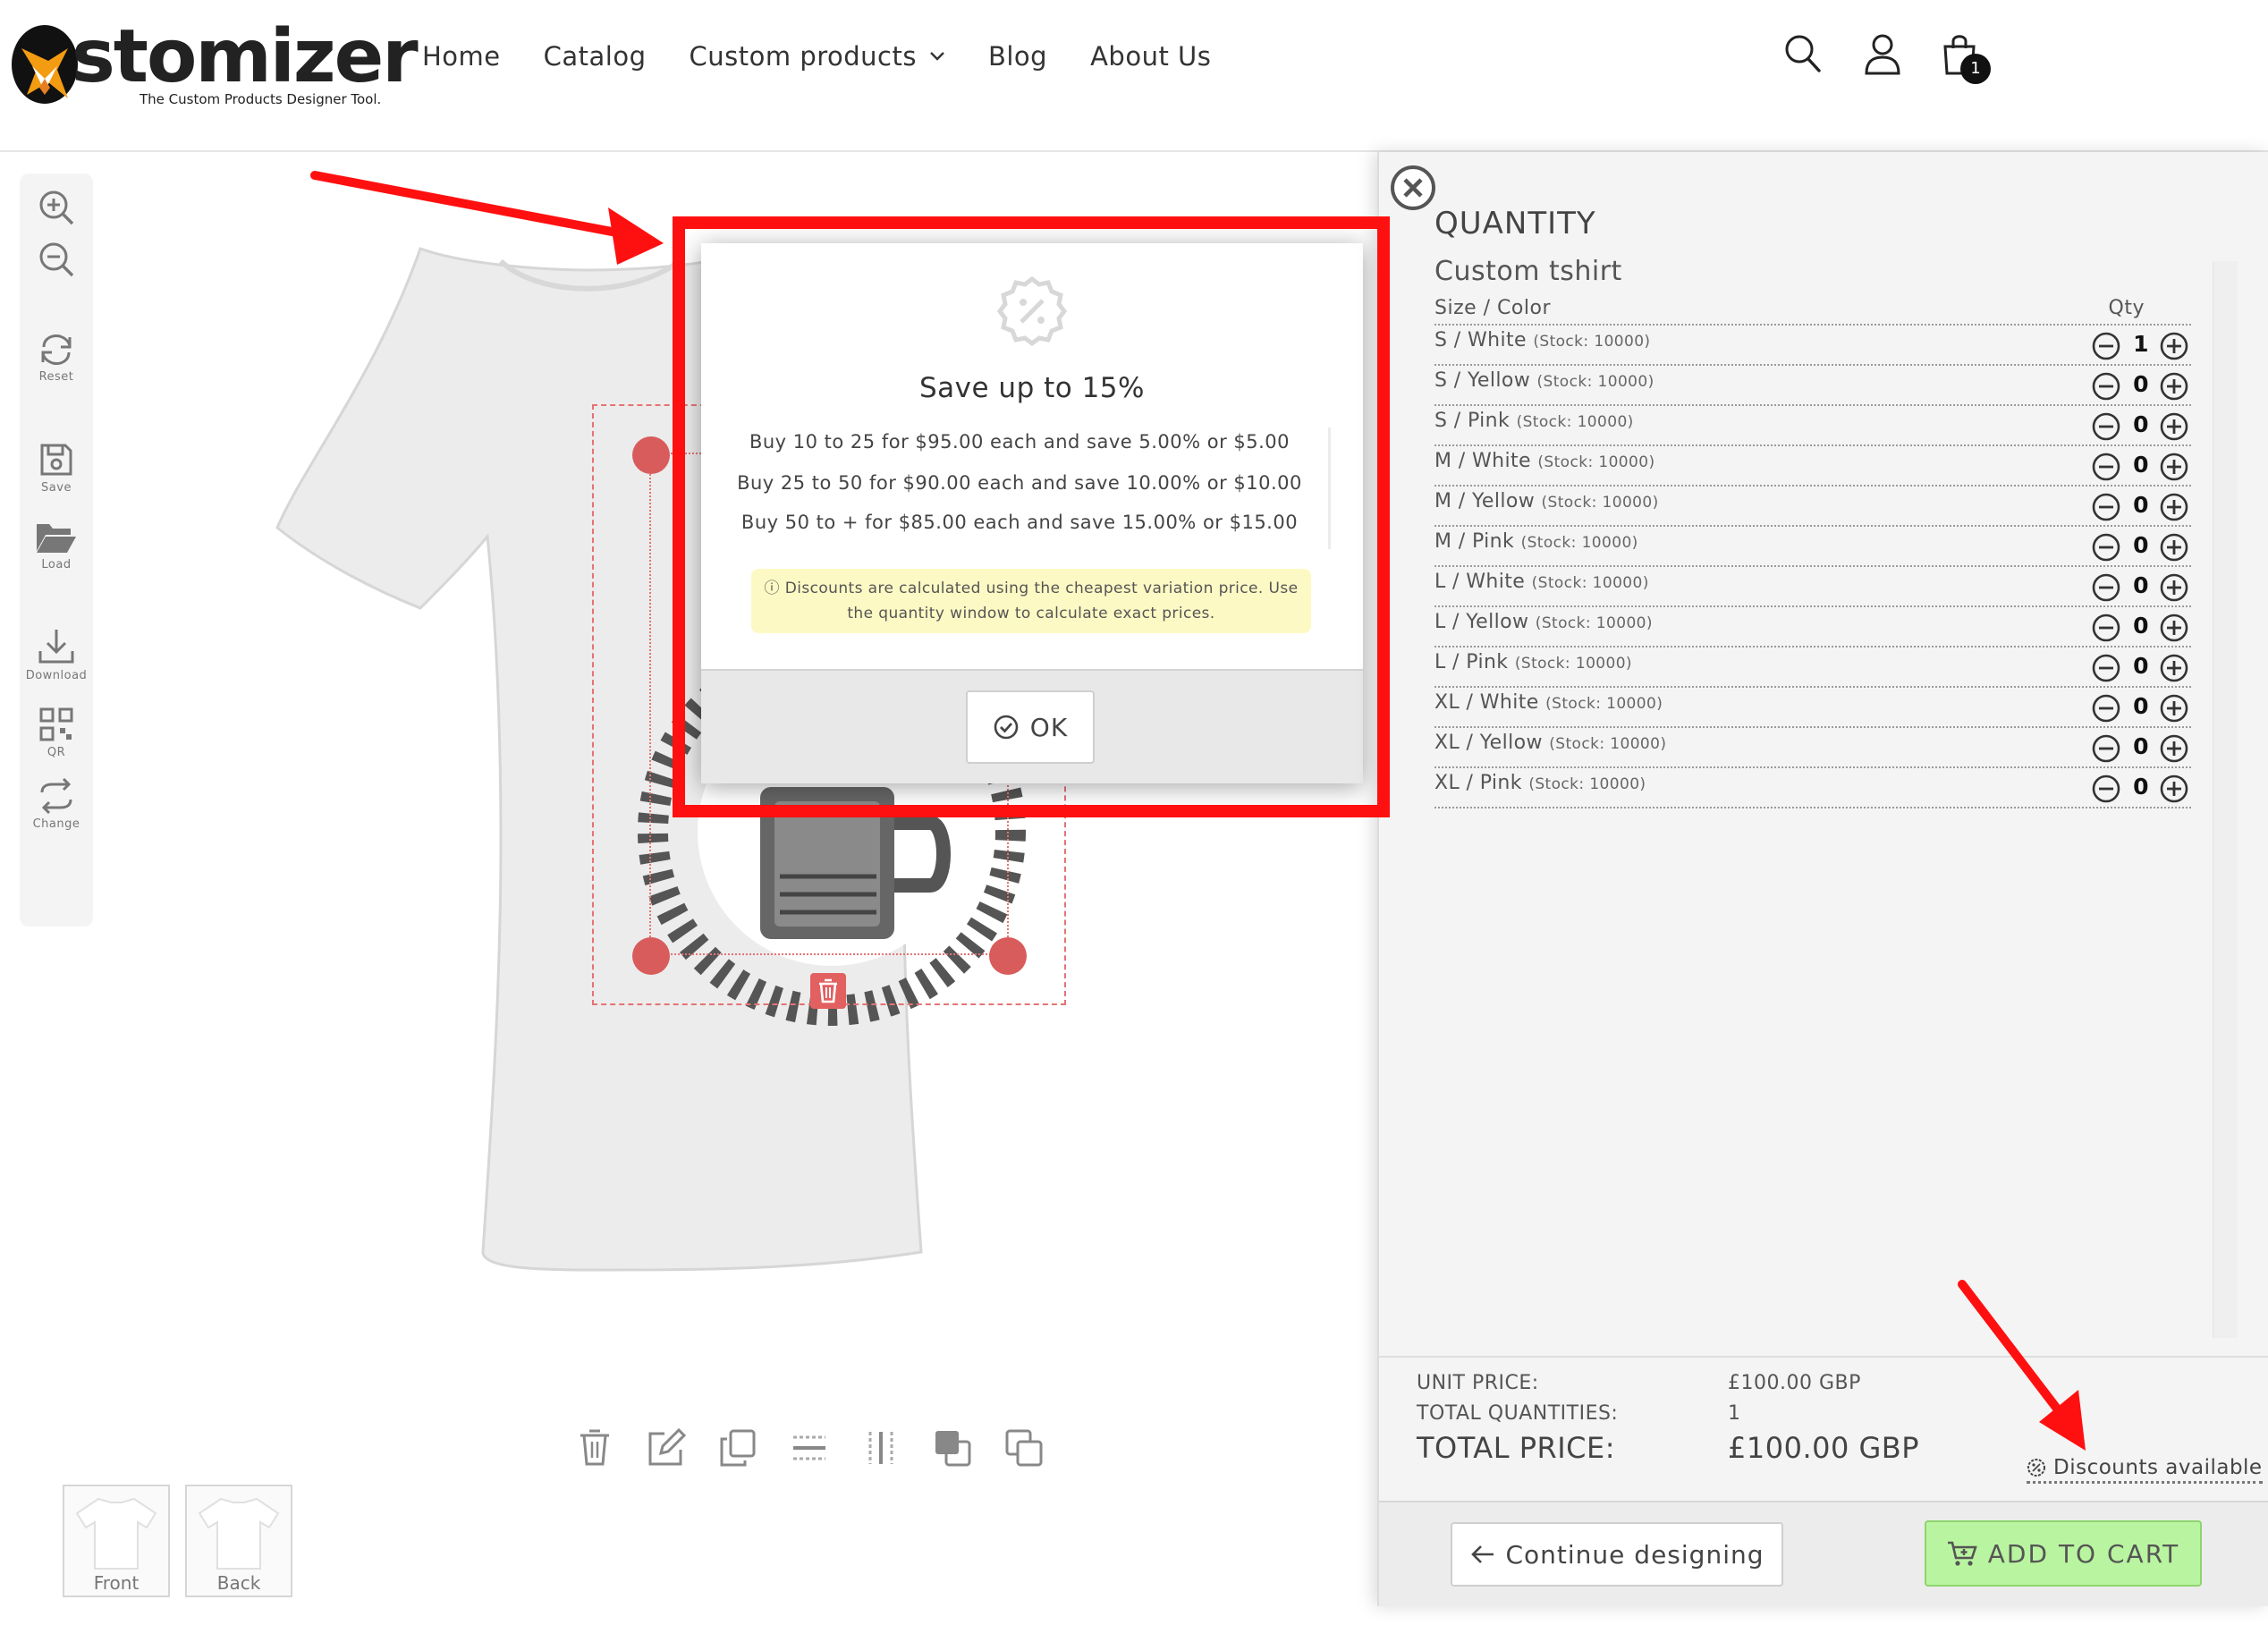 The width and height of the screenshot is (2268, 1642). Describe the element at coordinates (1883, 54) in the screenshot. I see `account-icon` at that location.